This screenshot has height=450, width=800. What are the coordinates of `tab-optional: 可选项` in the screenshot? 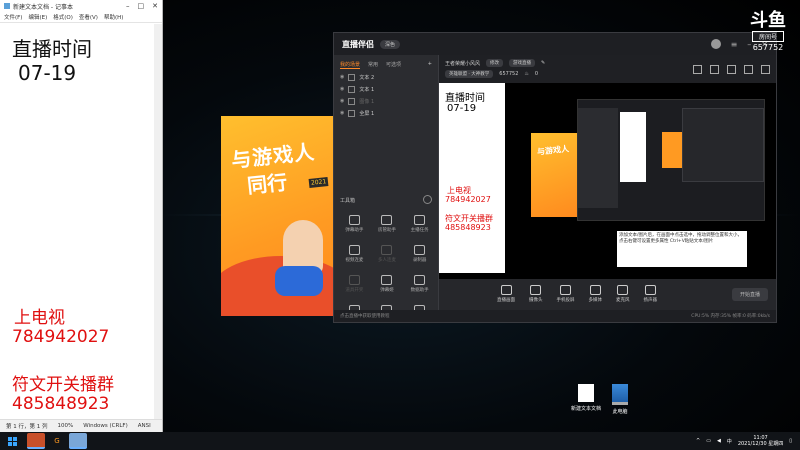 It's located at (393, 65).